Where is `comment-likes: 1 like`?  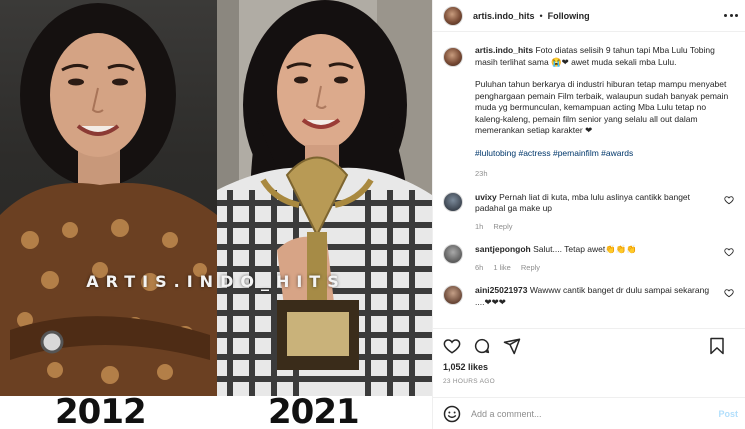 comment-likes: 1 like is located at coordinates (502, 268).